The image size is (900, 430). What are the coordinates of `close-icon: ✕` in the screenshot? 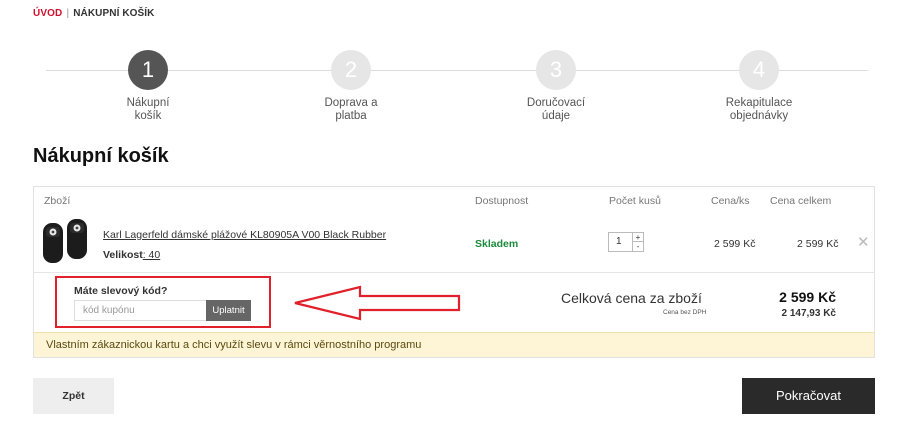 It's located at (863, 242).